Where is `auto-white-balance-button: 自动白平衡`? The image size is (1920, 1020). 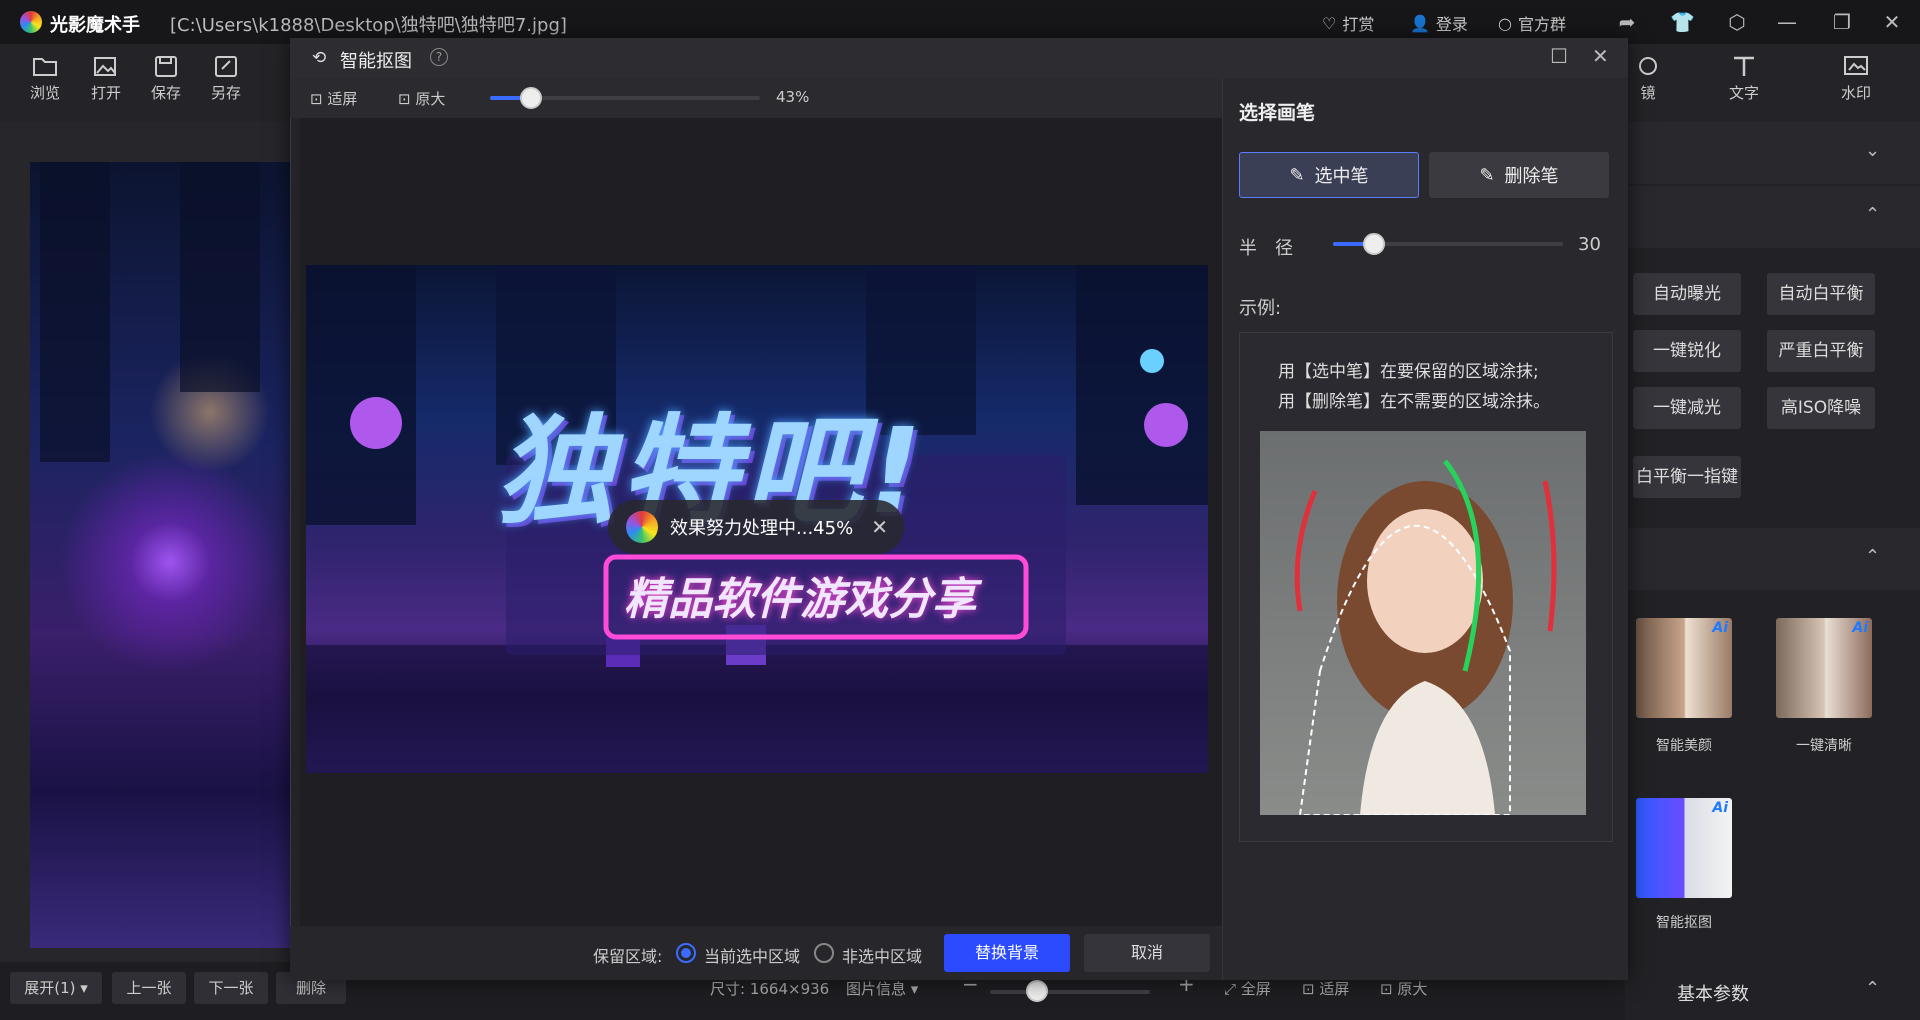
auto-white-balance-button: 自动白平衡 is located at coordinates (1821, 294).